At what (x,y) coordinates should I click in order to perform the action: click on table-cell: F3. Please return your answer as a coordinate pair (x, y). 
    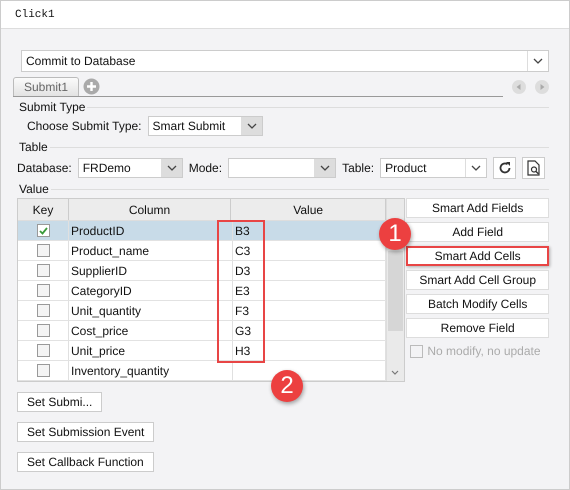
    Looking at the image, I should click on (242, 311).